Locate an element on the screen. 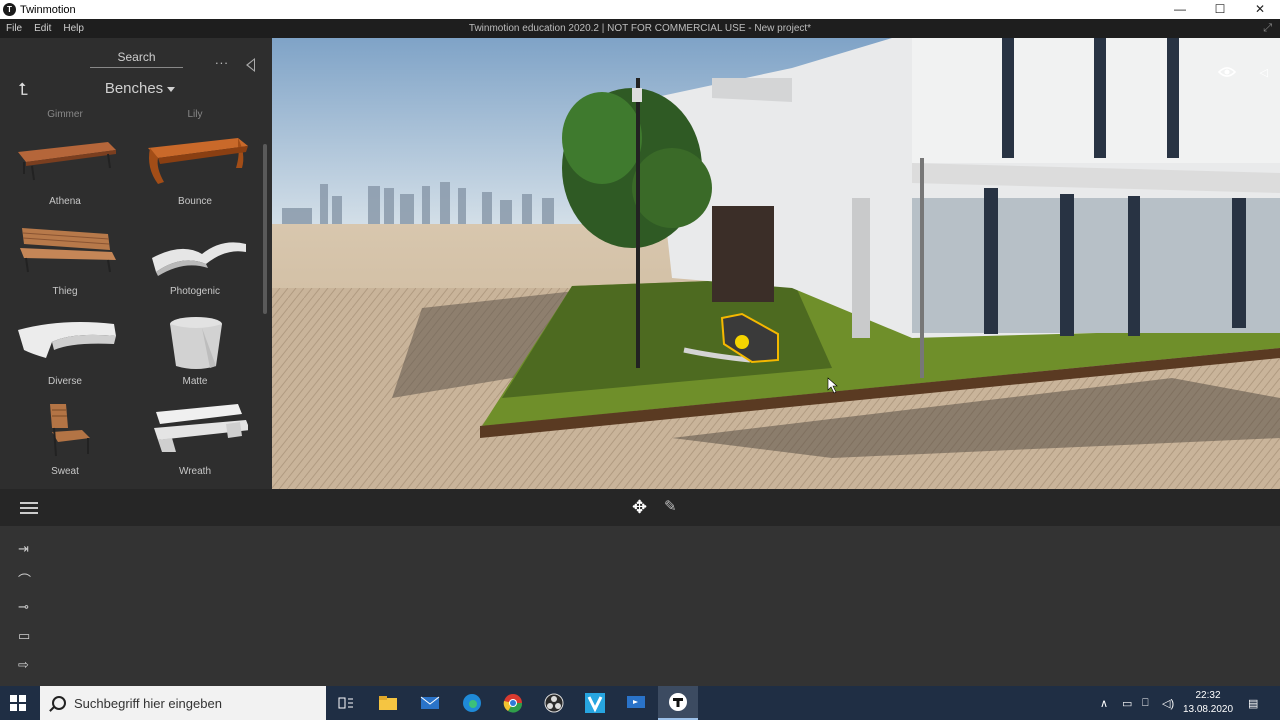  stool-concrete-icon is located at coordinates (196, 343).